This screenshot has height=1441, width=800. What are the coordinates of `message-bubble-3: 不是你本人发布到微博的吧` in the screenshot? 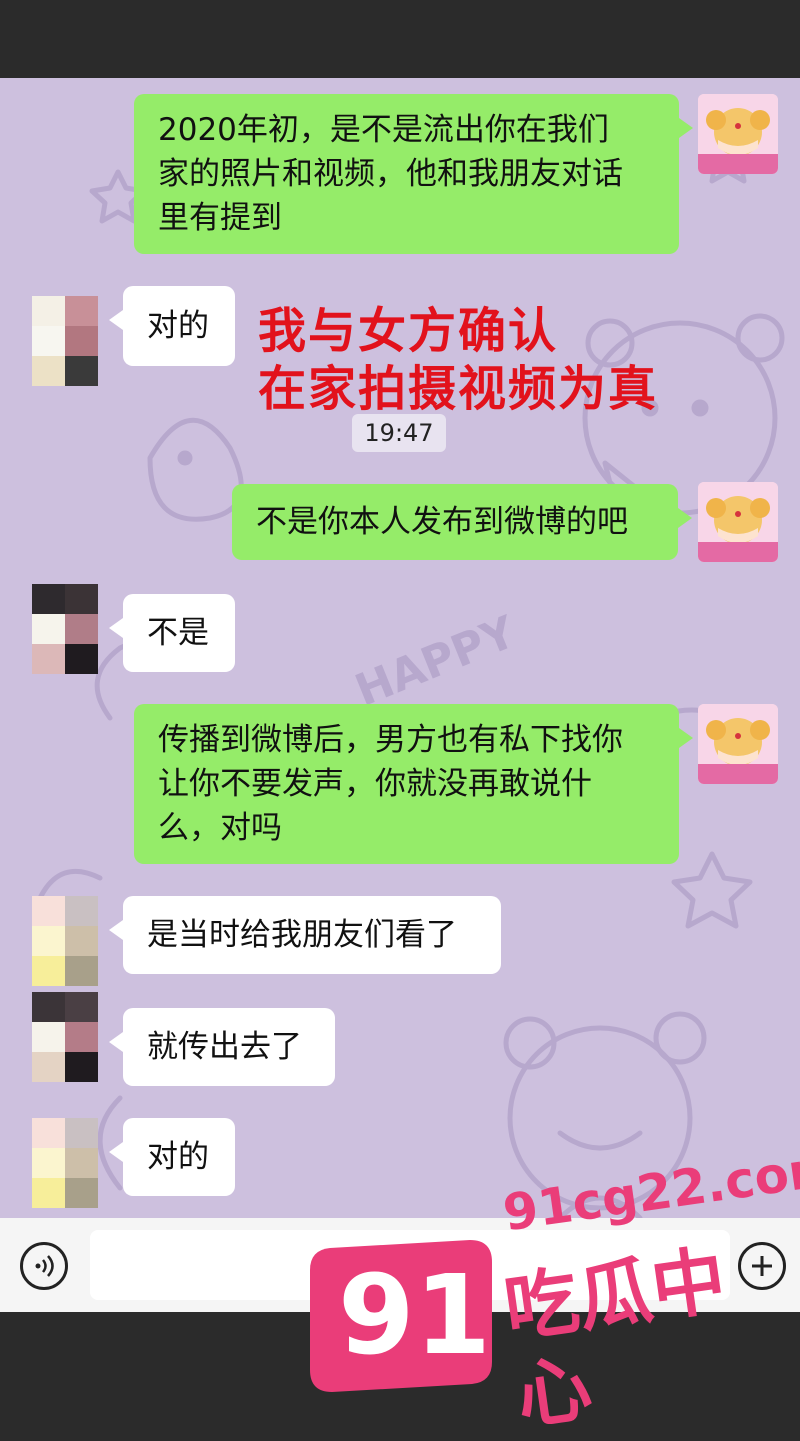 It's located at (462, 522).